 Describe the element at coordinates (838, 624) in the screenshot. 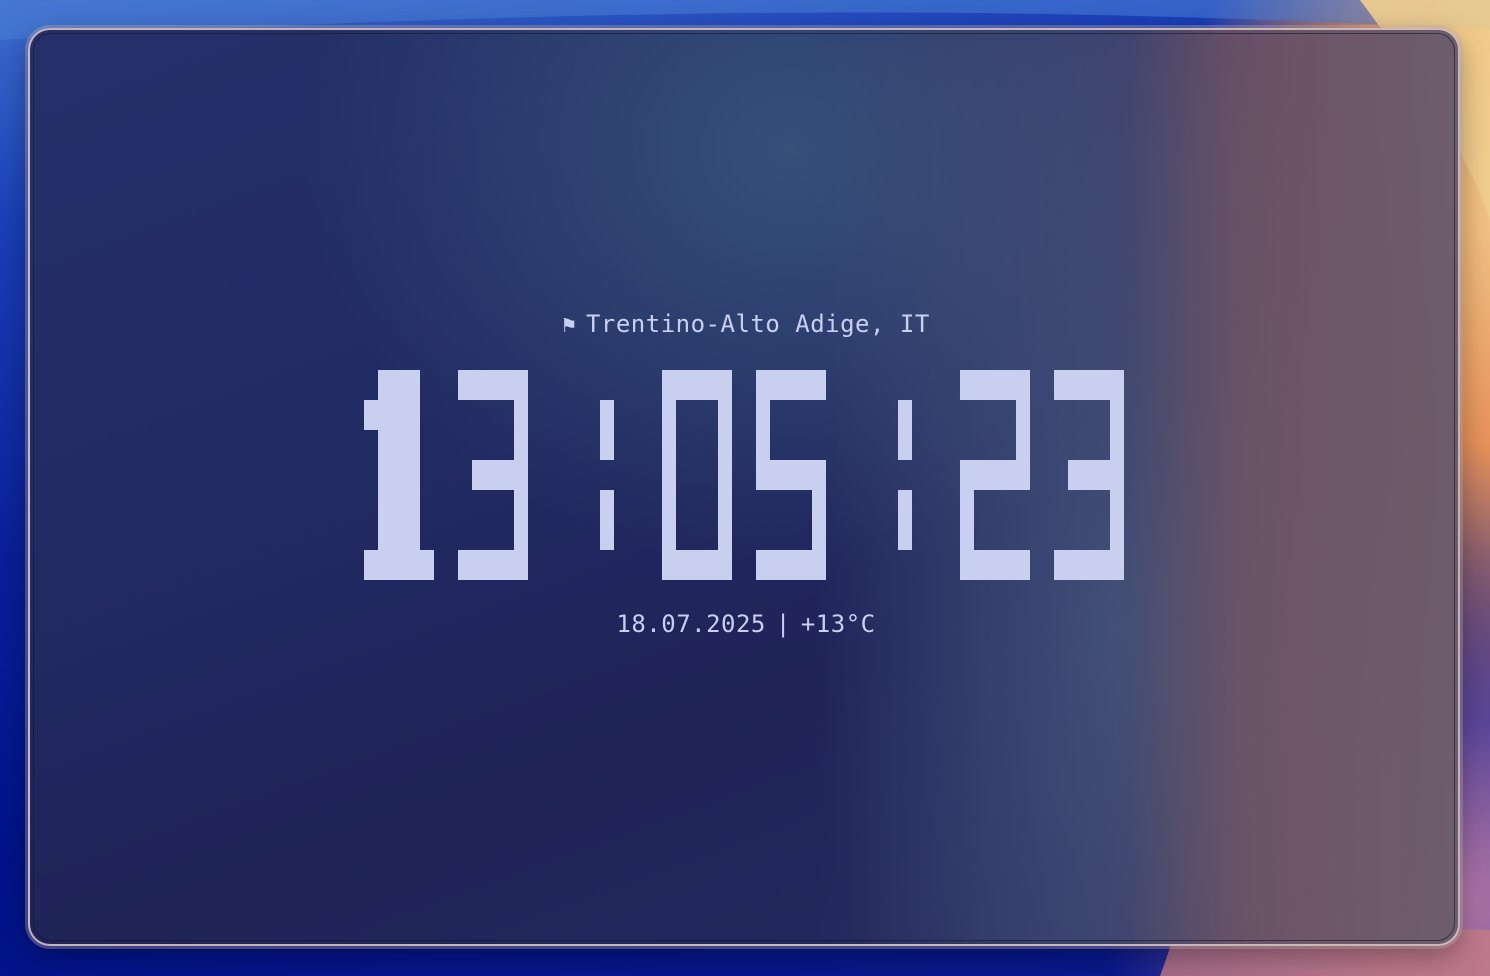

I see `temperature-text: +13°C` at that location.